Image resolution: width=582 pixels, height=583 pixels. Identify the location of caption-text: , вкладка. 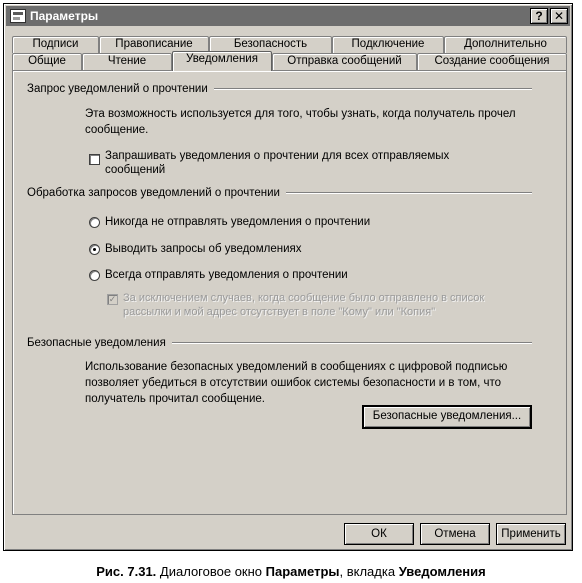
(367, 571).